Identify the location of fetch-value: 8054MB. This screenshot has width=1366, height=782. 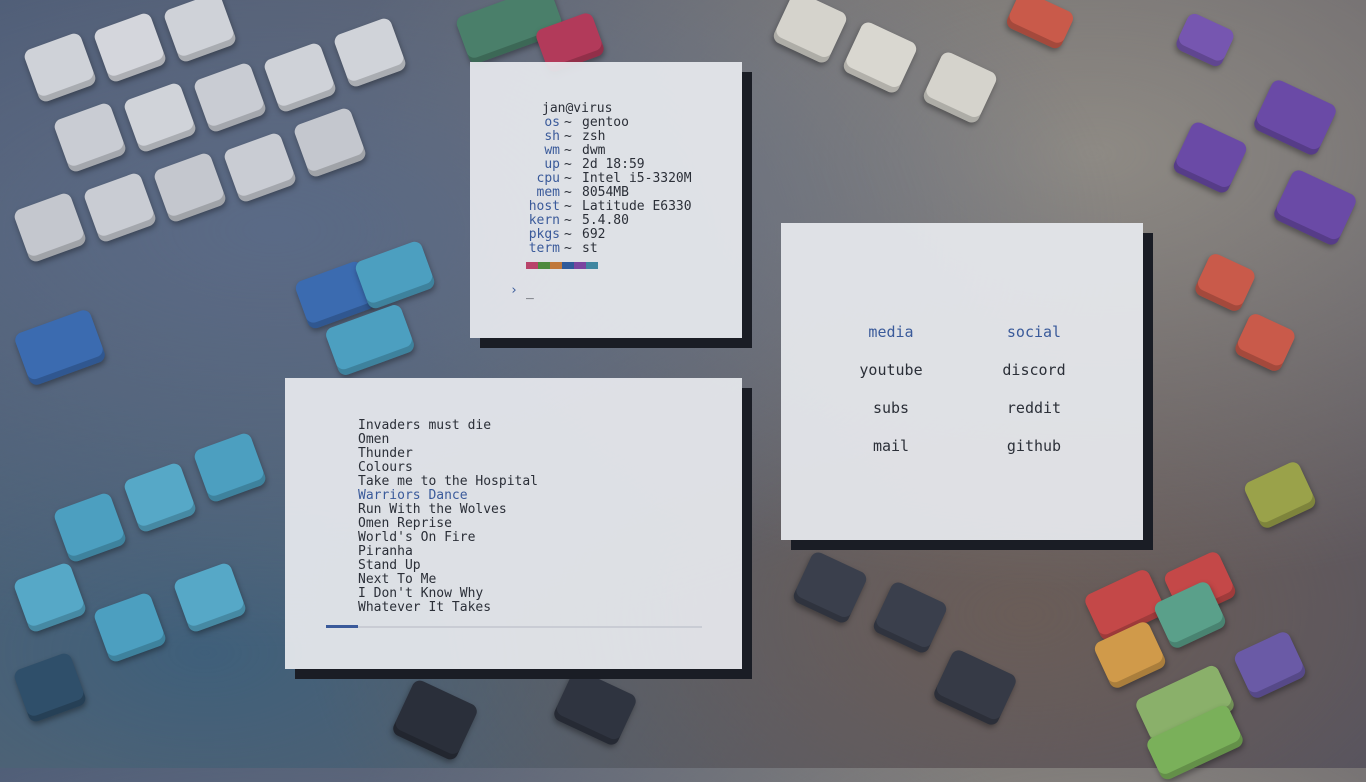
(605, 192).